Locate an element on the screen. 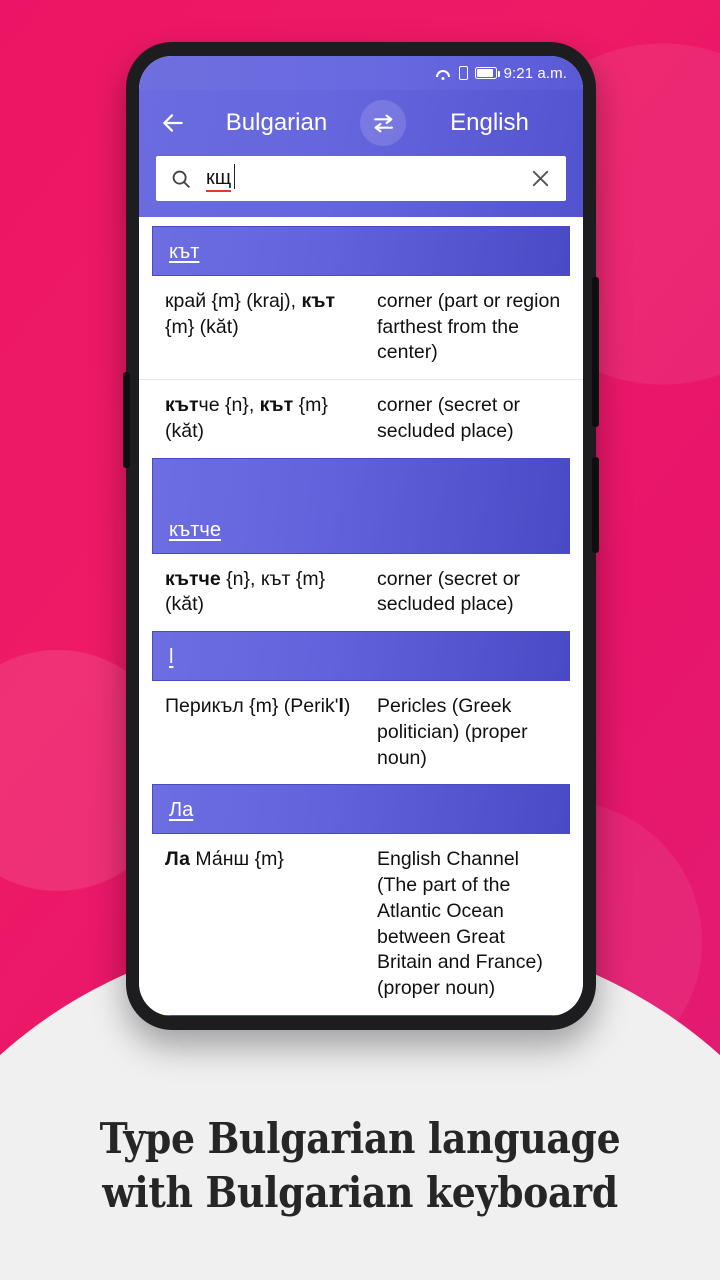 The height and width of the screenshot is (1280, 720). app-bar: Bulgarian English кщ is located at coordinates (361, 153).